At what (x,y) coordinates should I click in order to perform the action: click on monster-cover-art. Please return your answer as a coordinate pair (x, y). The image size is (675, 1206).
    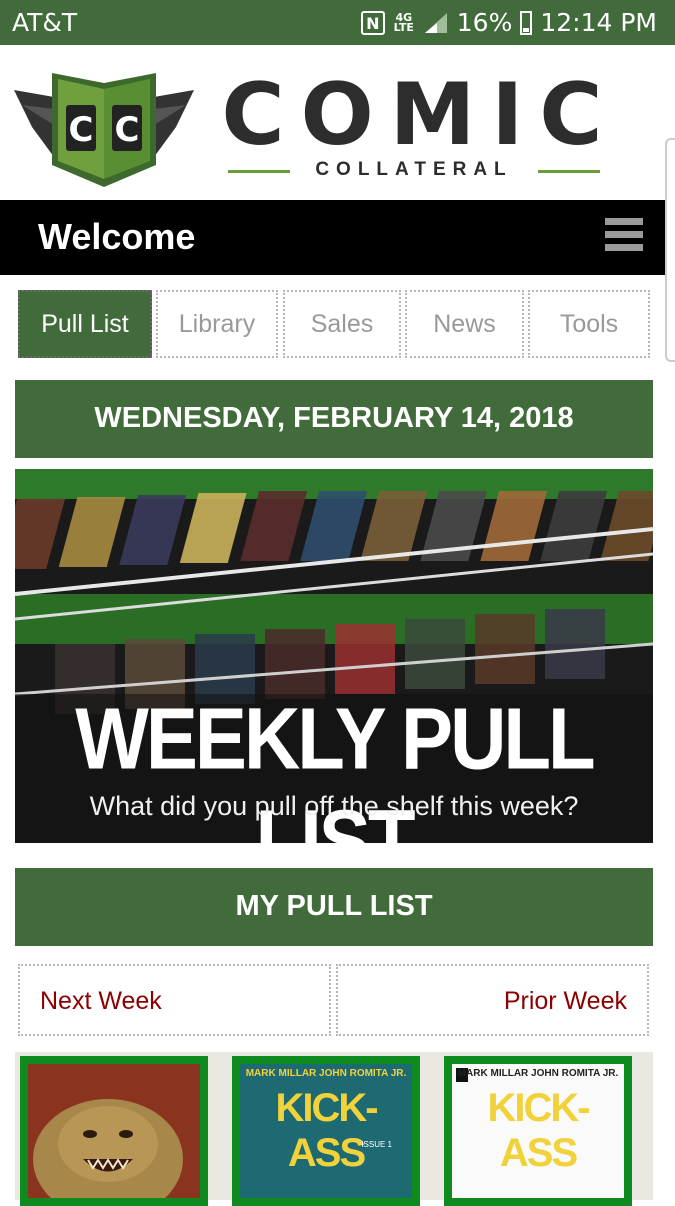
    Looking at the image, I should click on (114, 1131).